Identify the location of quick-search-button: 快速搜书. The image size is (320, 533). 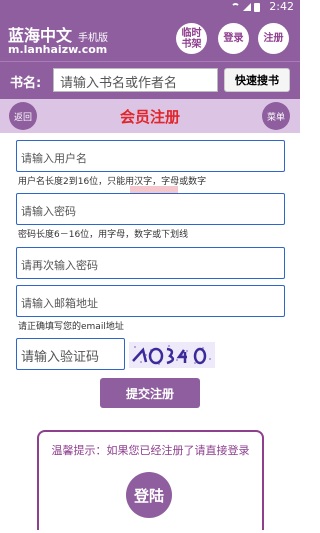
(257, 80).